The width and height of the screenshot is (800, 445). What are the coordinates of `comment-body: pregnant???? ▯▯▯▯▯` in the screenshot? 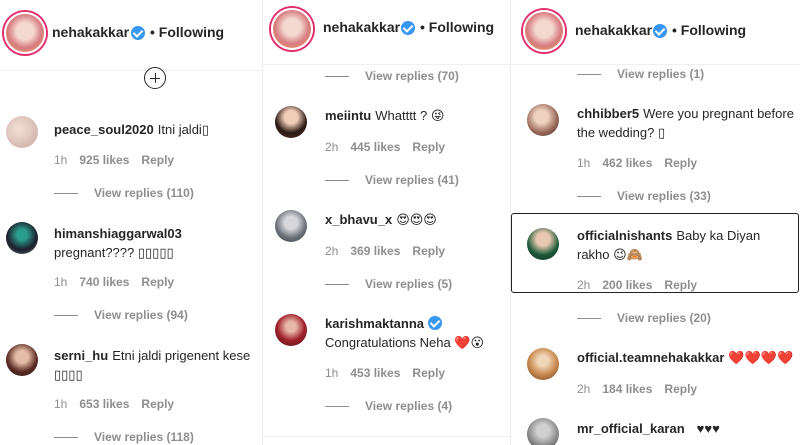 It's located at (114, 252).